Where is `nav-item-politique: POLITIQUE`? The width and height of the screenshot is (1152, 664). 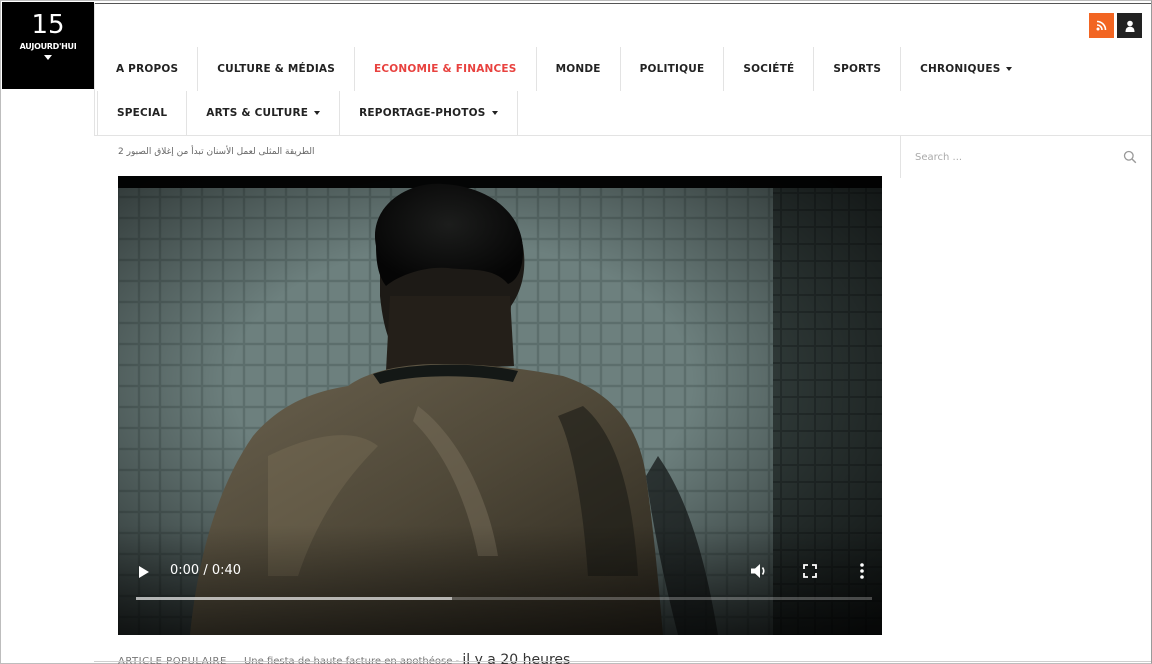
nav-item-politique: POLITIQUE is located at coordinates (673, 69).